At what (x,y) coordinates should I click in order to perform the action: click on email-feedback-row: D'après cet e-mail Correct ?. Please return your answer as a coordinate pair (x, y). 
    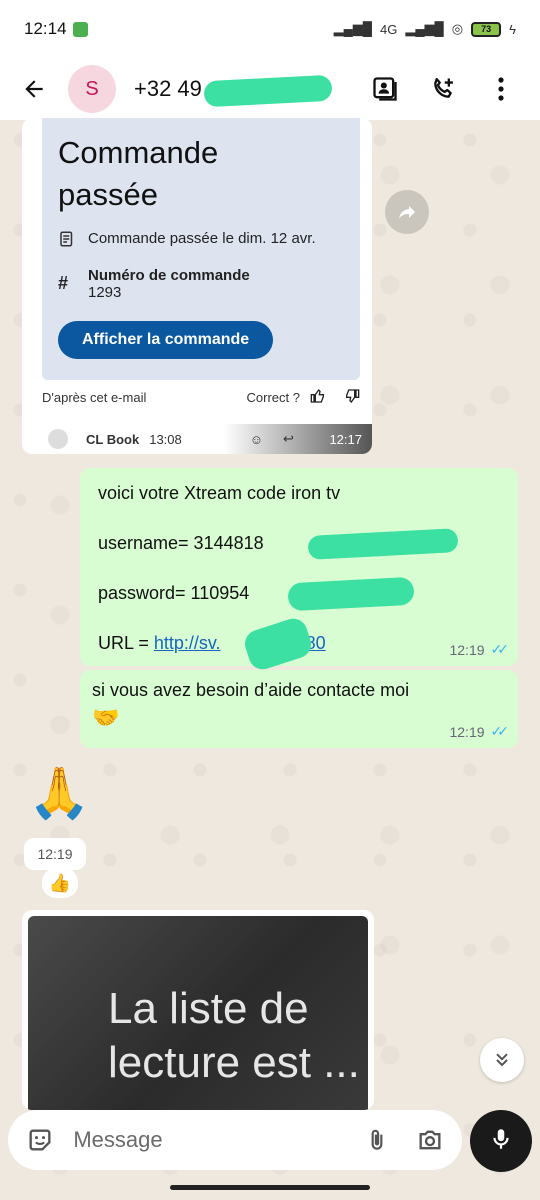
    Looking at the image, I should click on (201, 397).